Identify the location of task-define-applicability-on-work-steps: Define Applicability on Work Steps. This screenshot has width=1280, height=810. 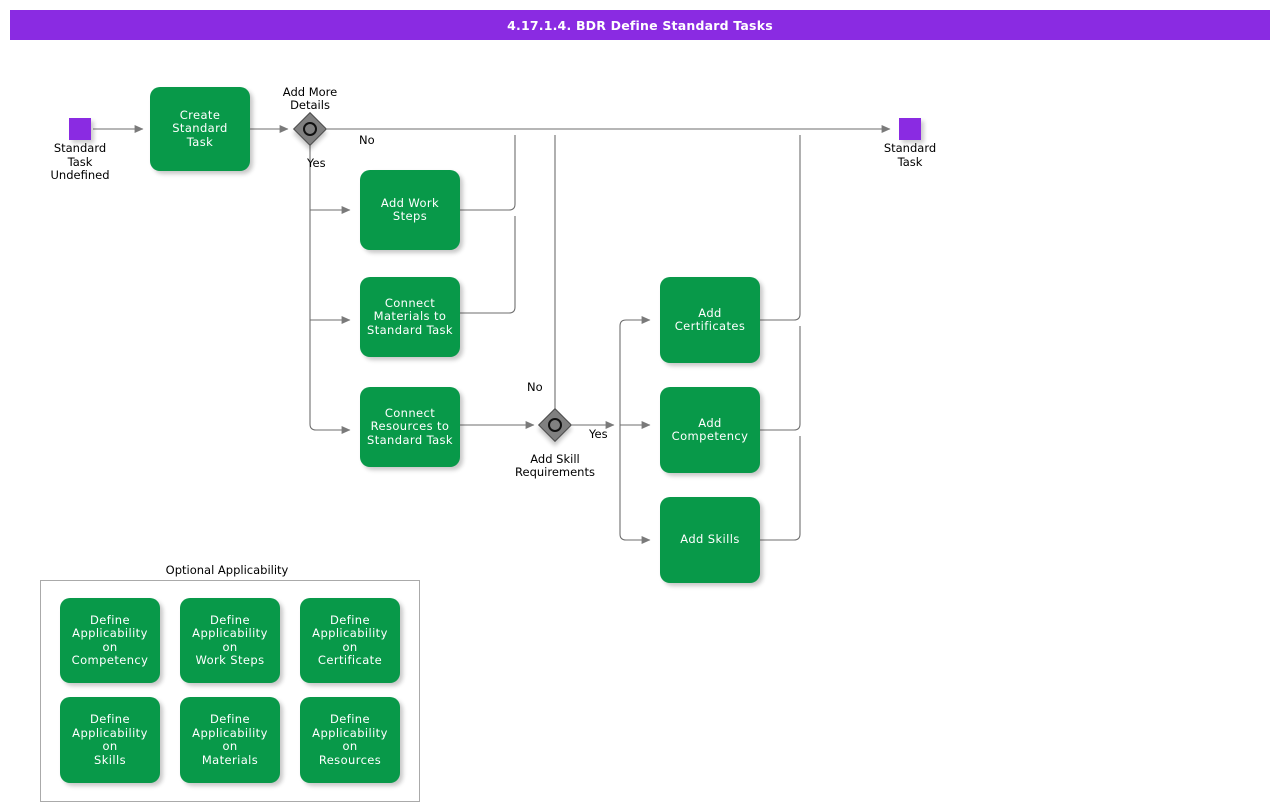
(230, 640).